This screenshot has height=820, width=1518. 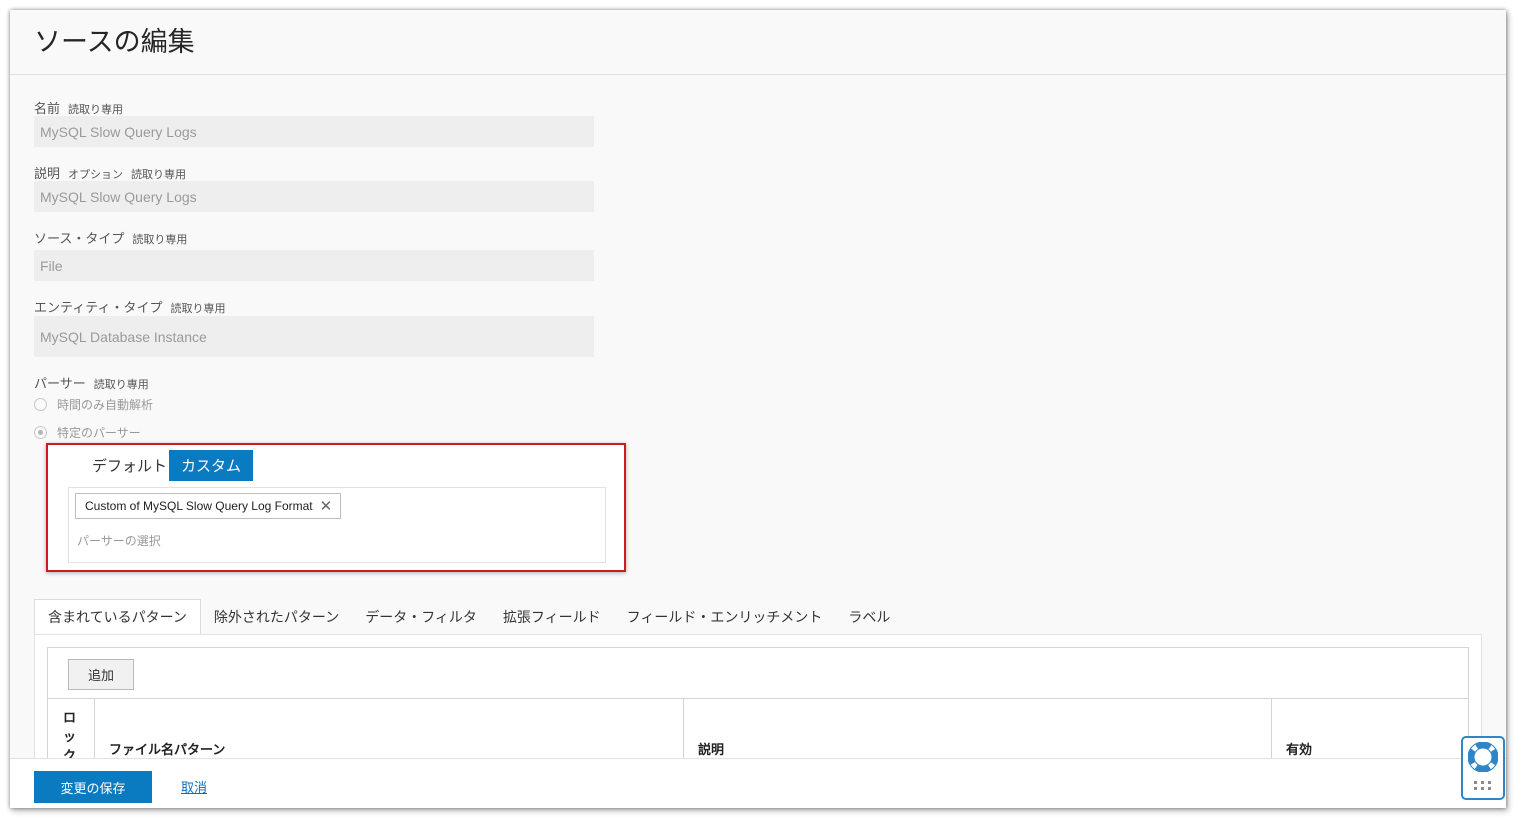 I want to click on column-header-file-pattern-label: ファイル名パターン, so click(x=167, y=750).